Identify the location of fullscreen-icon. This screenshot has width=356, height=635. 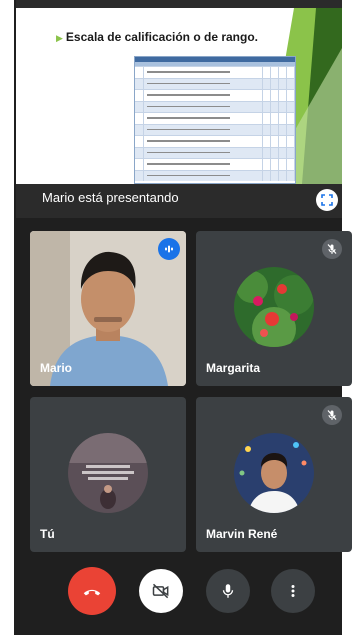
(327, 200).